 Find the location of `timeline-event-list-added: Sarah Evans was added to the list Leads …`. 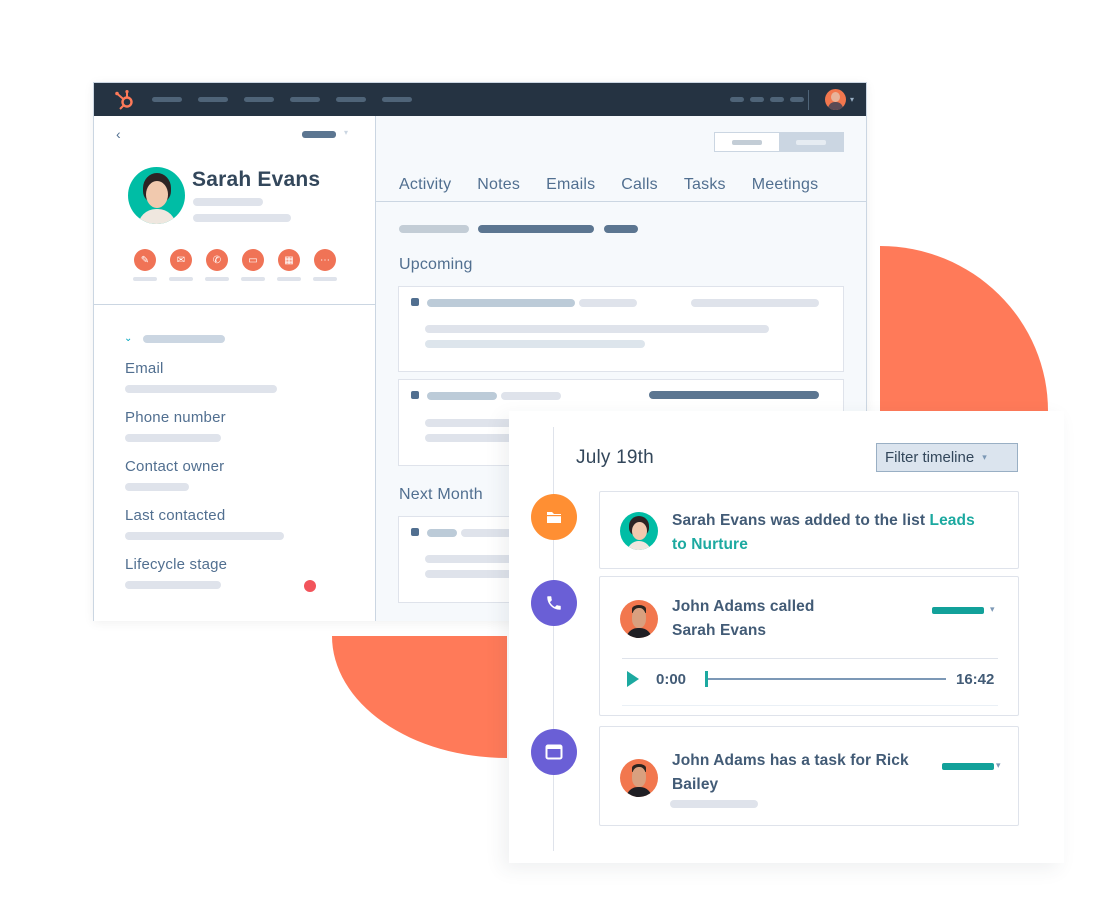

timeline-event-list-added: Sarah Evans was added to the list Leads … is located at coordinates (809, 530).